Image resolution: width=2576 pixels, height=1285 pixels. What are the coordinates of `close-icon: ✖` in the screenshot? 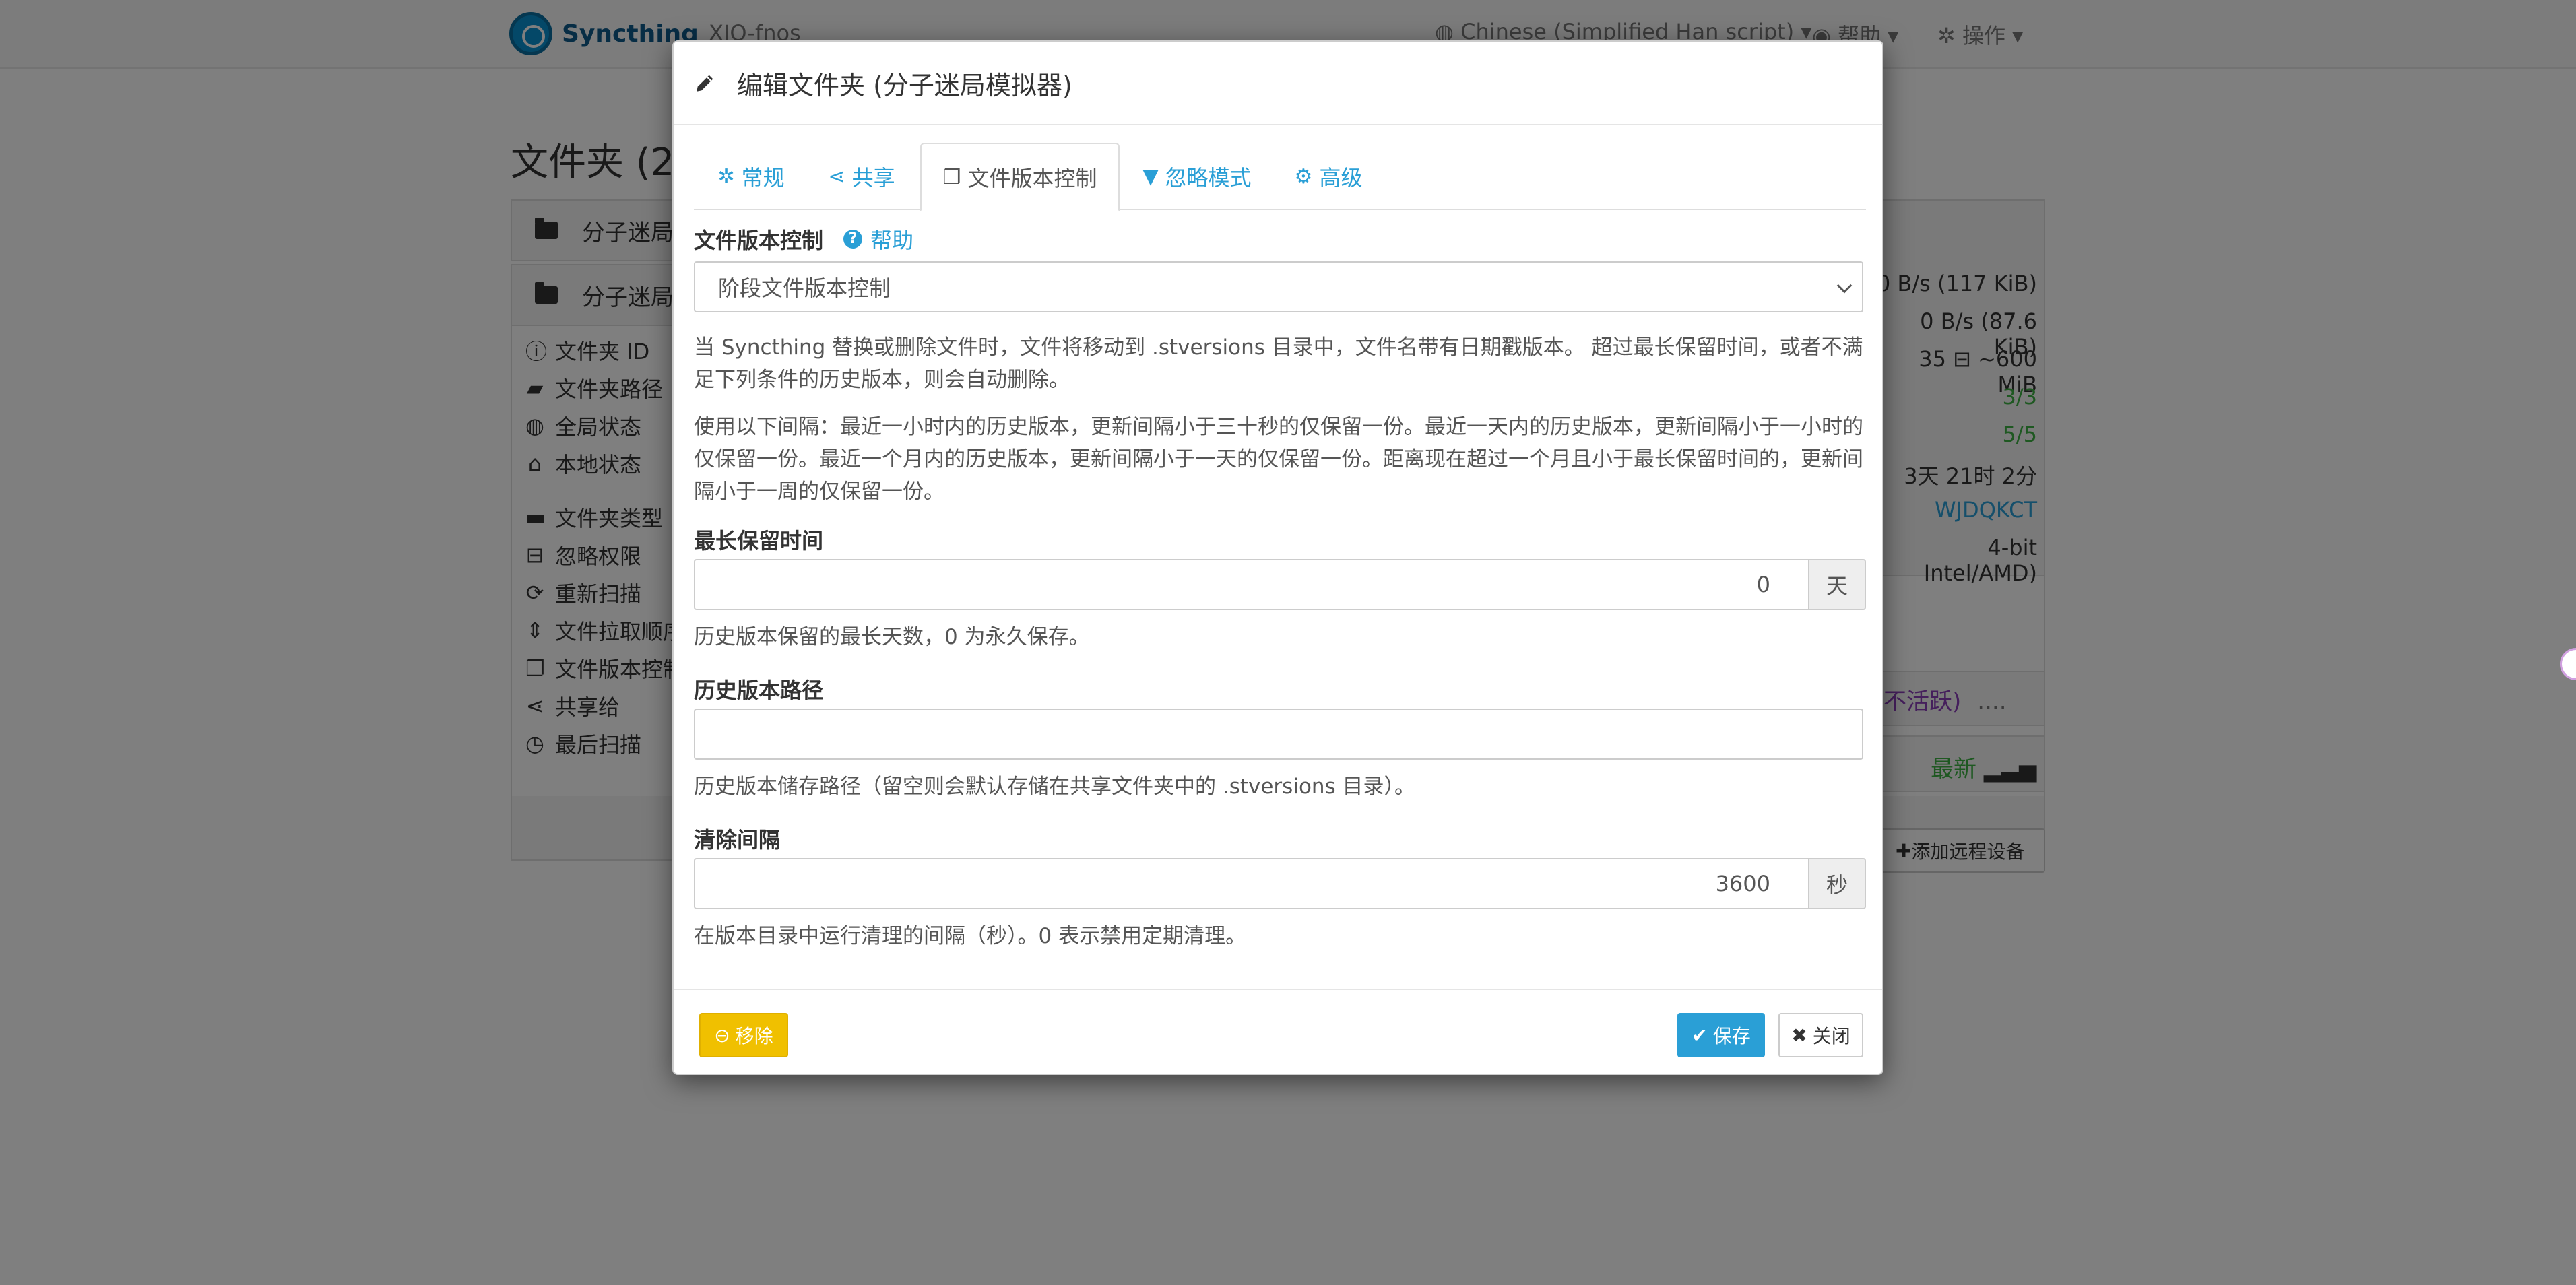 It's located at (1799, 1035).